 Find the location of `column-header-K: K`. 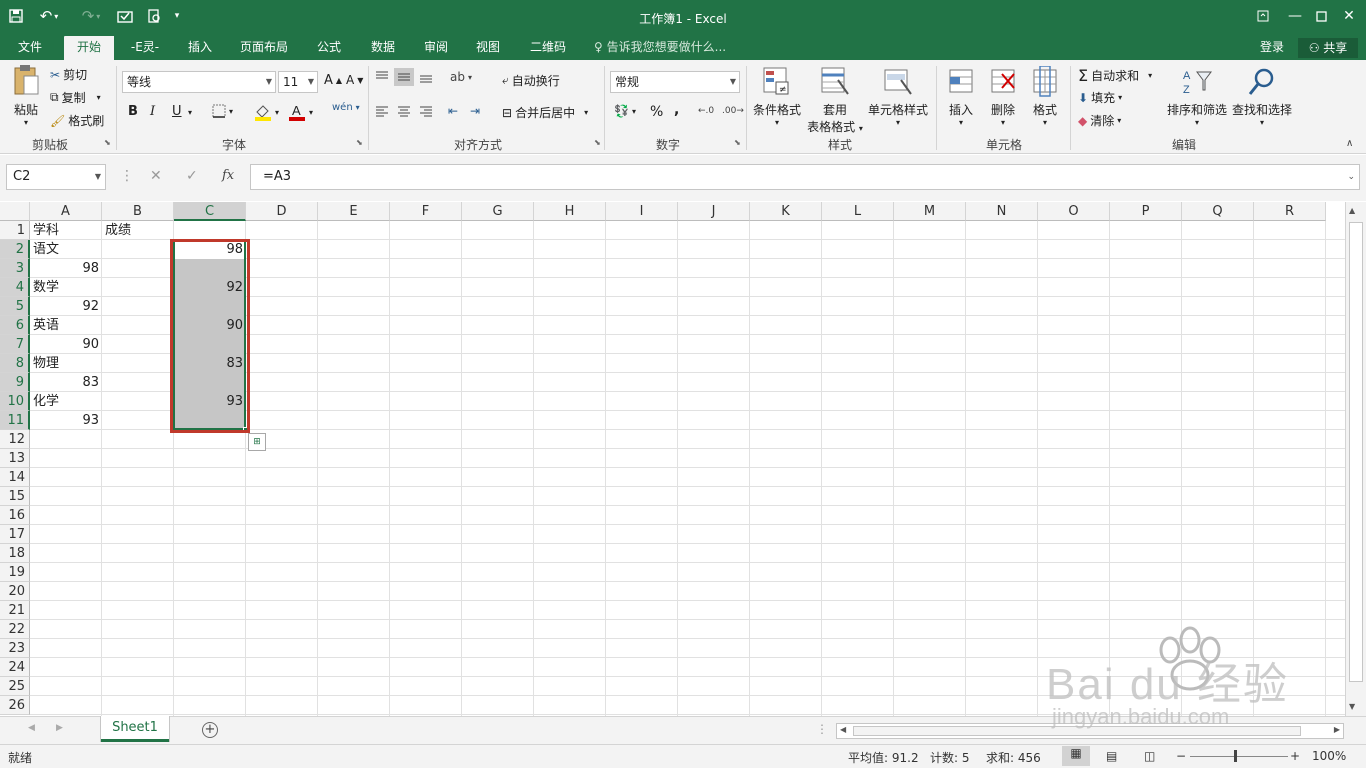

column-header-K: K is located at coordinates (786, 211).